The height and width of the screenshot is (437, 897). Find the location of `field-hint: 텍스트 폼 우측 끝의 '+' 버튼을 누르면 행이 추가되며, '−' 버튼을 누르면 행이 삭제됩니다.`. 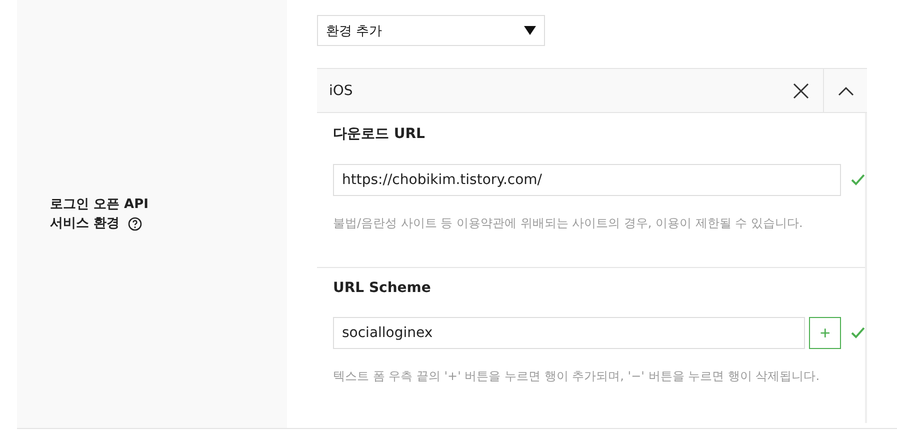

field-hint: 텍스트 폼 우측 끝의 '+' 버튼을 누르면 행이 추가되며, '−' 버튼을 누르면 행이 삭제됩니다. is located at coordinates (577, 376).